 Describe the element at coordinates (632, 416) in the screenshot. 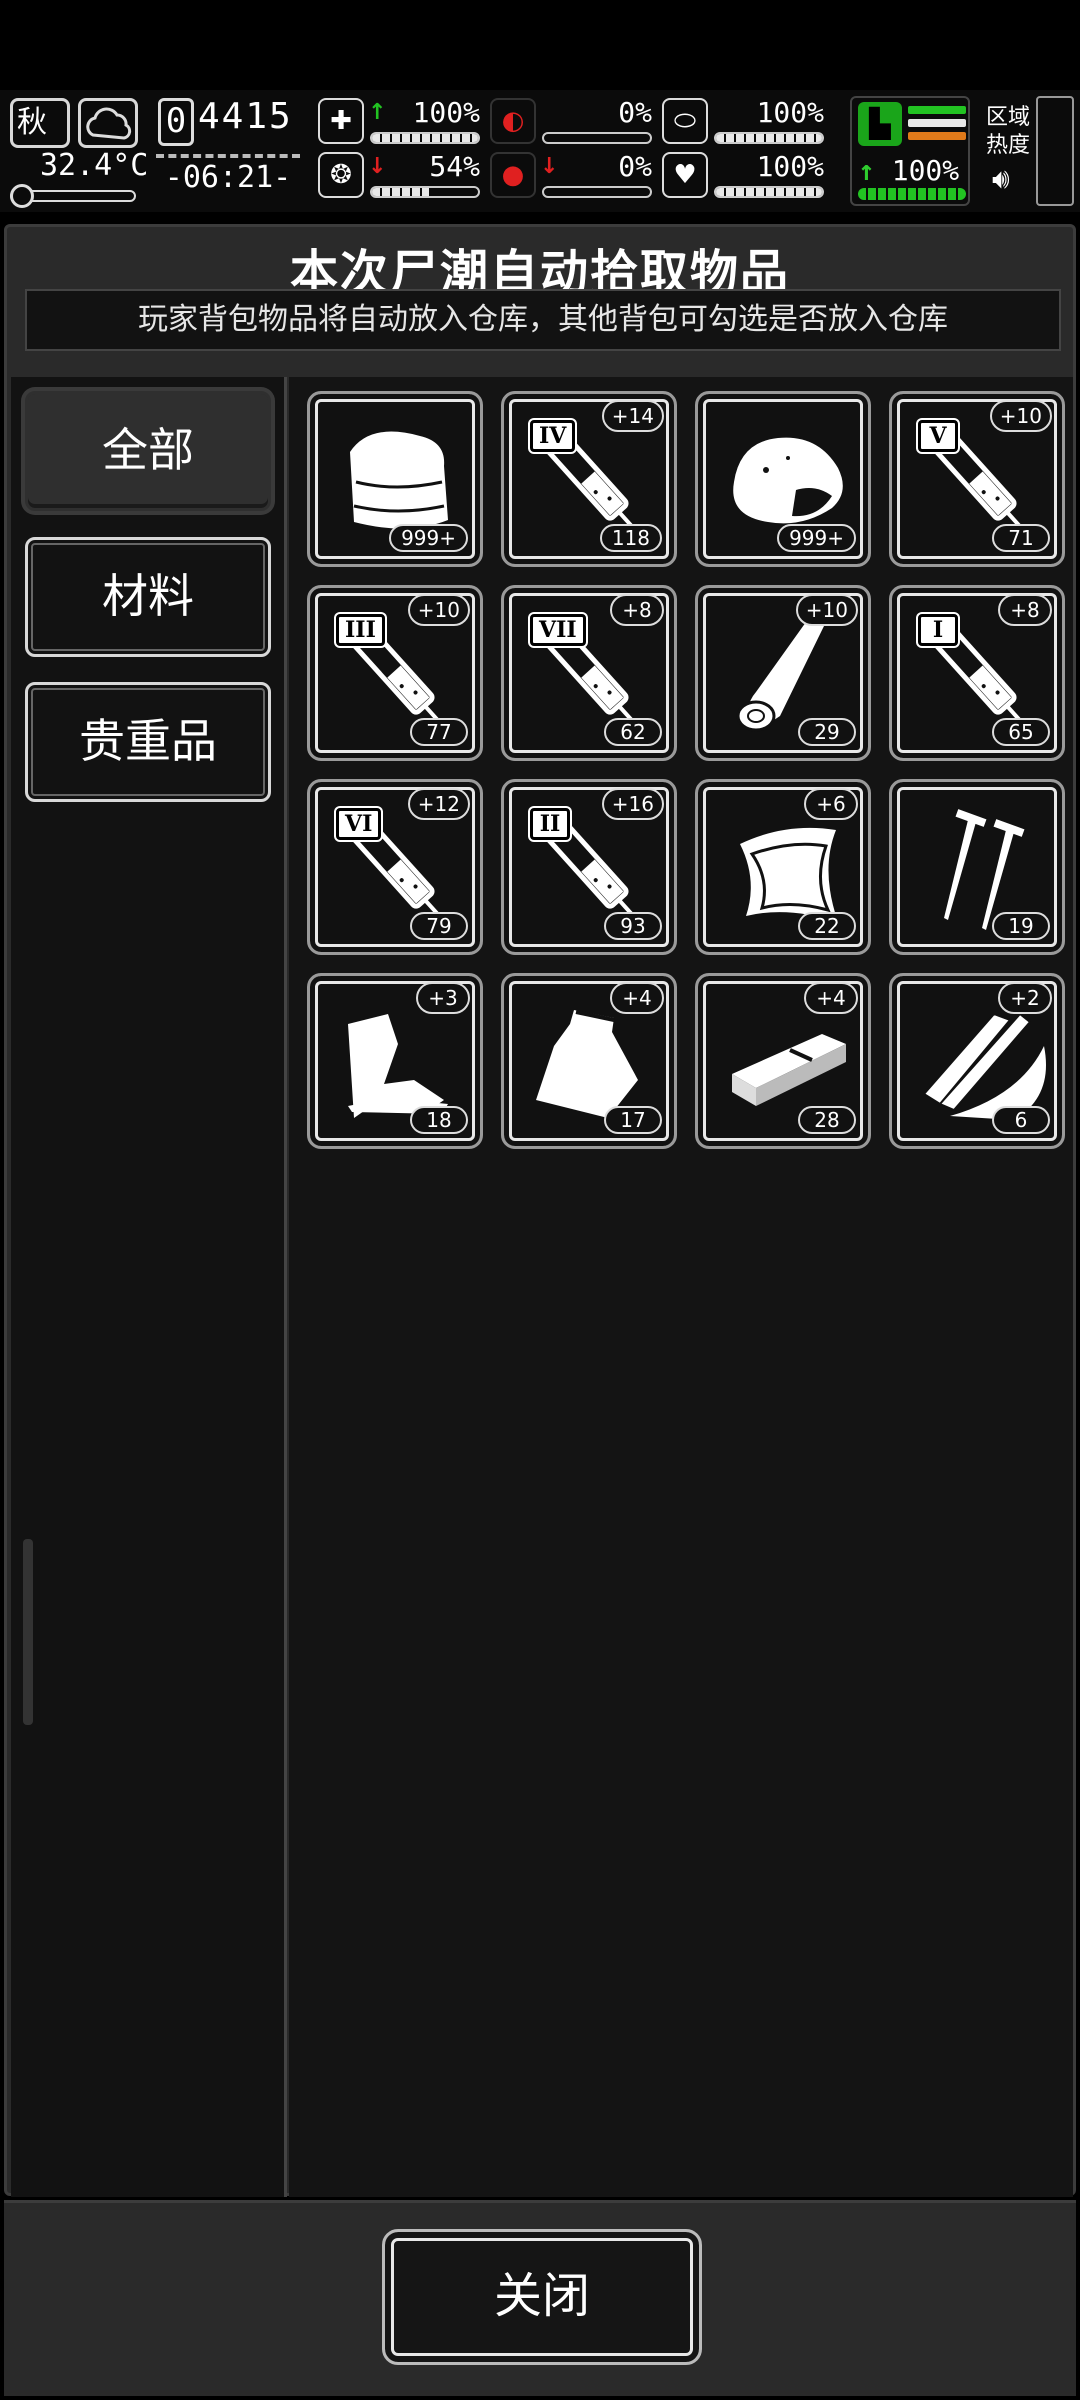

I see `bonus-badge: +14` at that location.